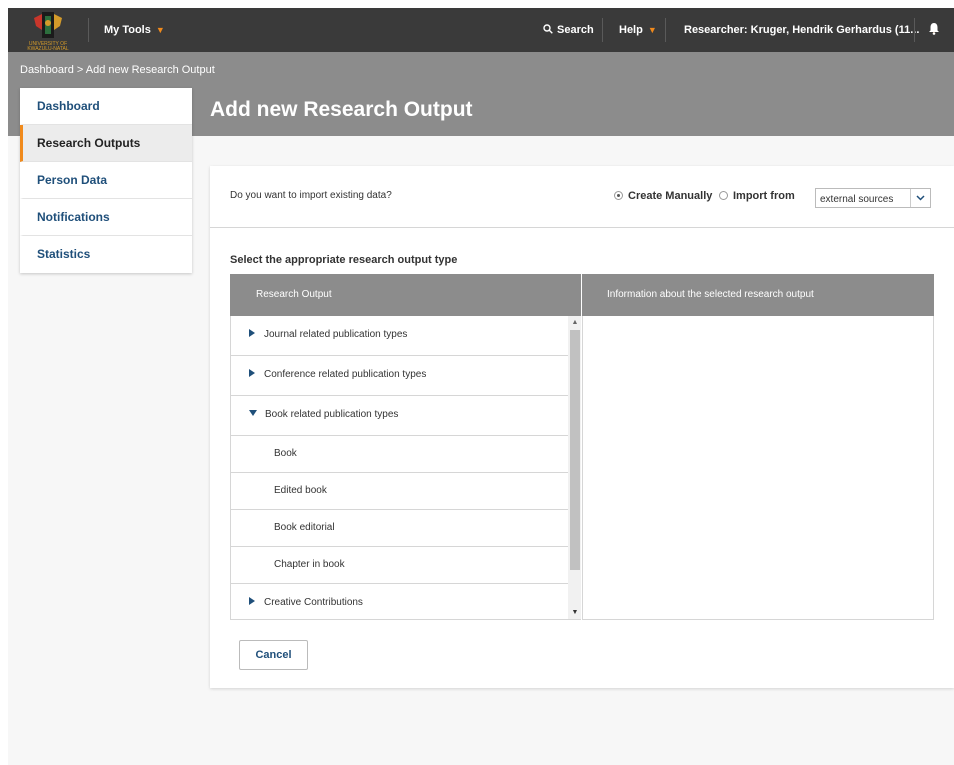 Image resolution: width=954 pixels, height=765 pixels. What do you see at coordinates (399, 528) in the screenshot?
I see `list-item-book-editorial: Book editorial` at bounding box center [399, 528].